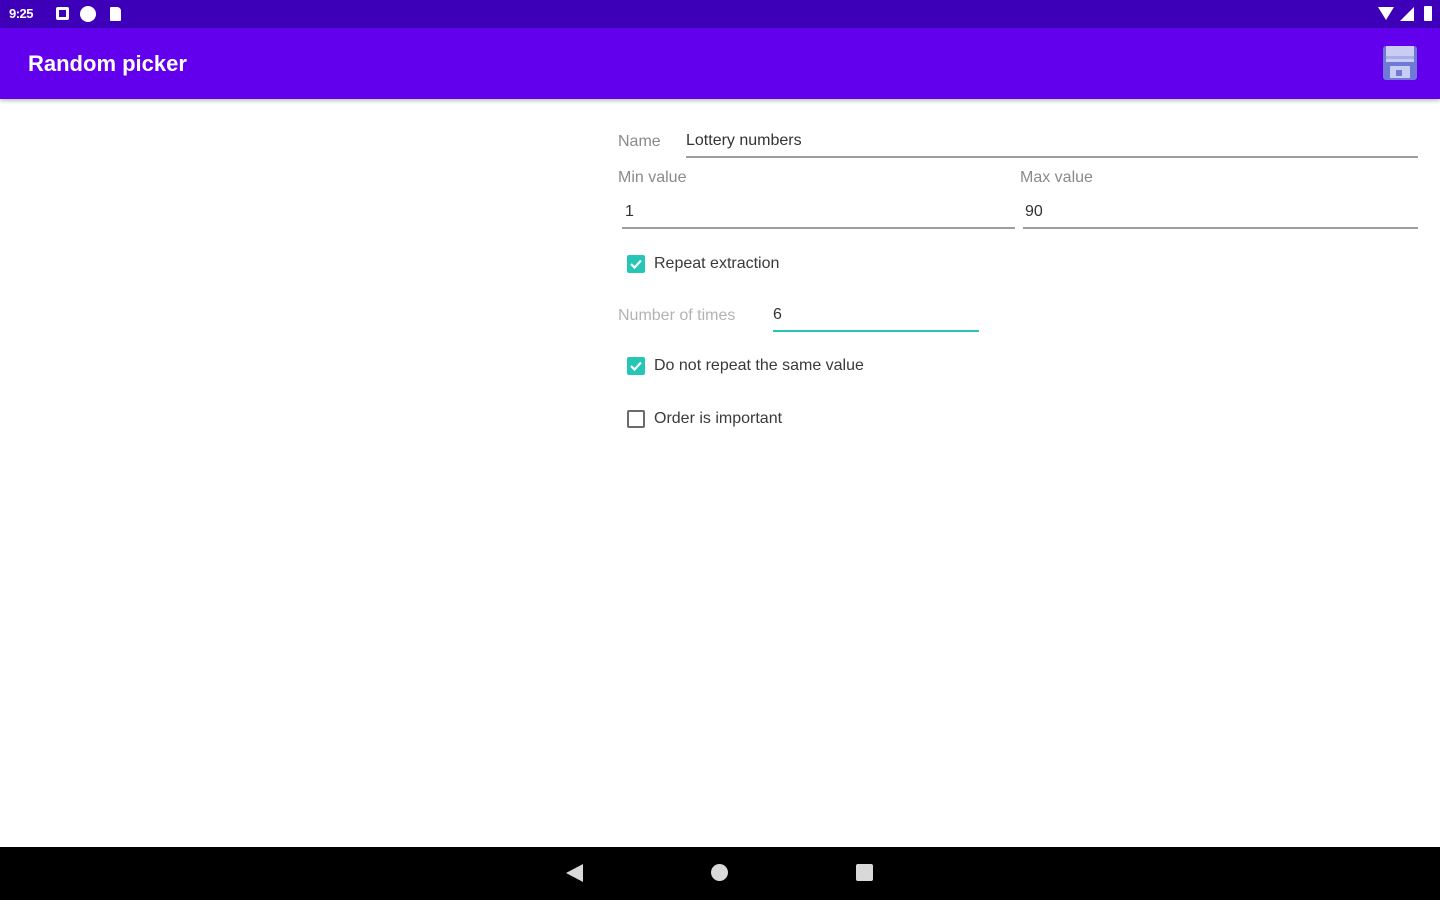  Describe the element at coordinates (62, 13) in the screenshot. I see `notification-icon` at that location.